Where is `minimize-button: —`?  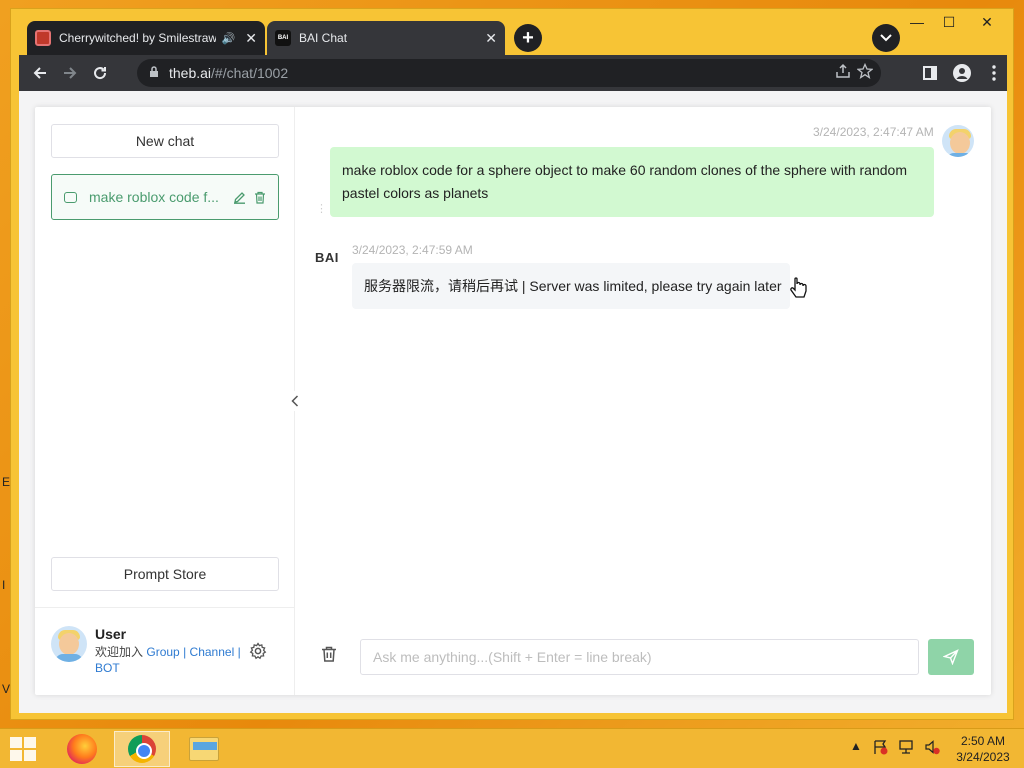
minimize-button: — is located at coordinates (917, 23).